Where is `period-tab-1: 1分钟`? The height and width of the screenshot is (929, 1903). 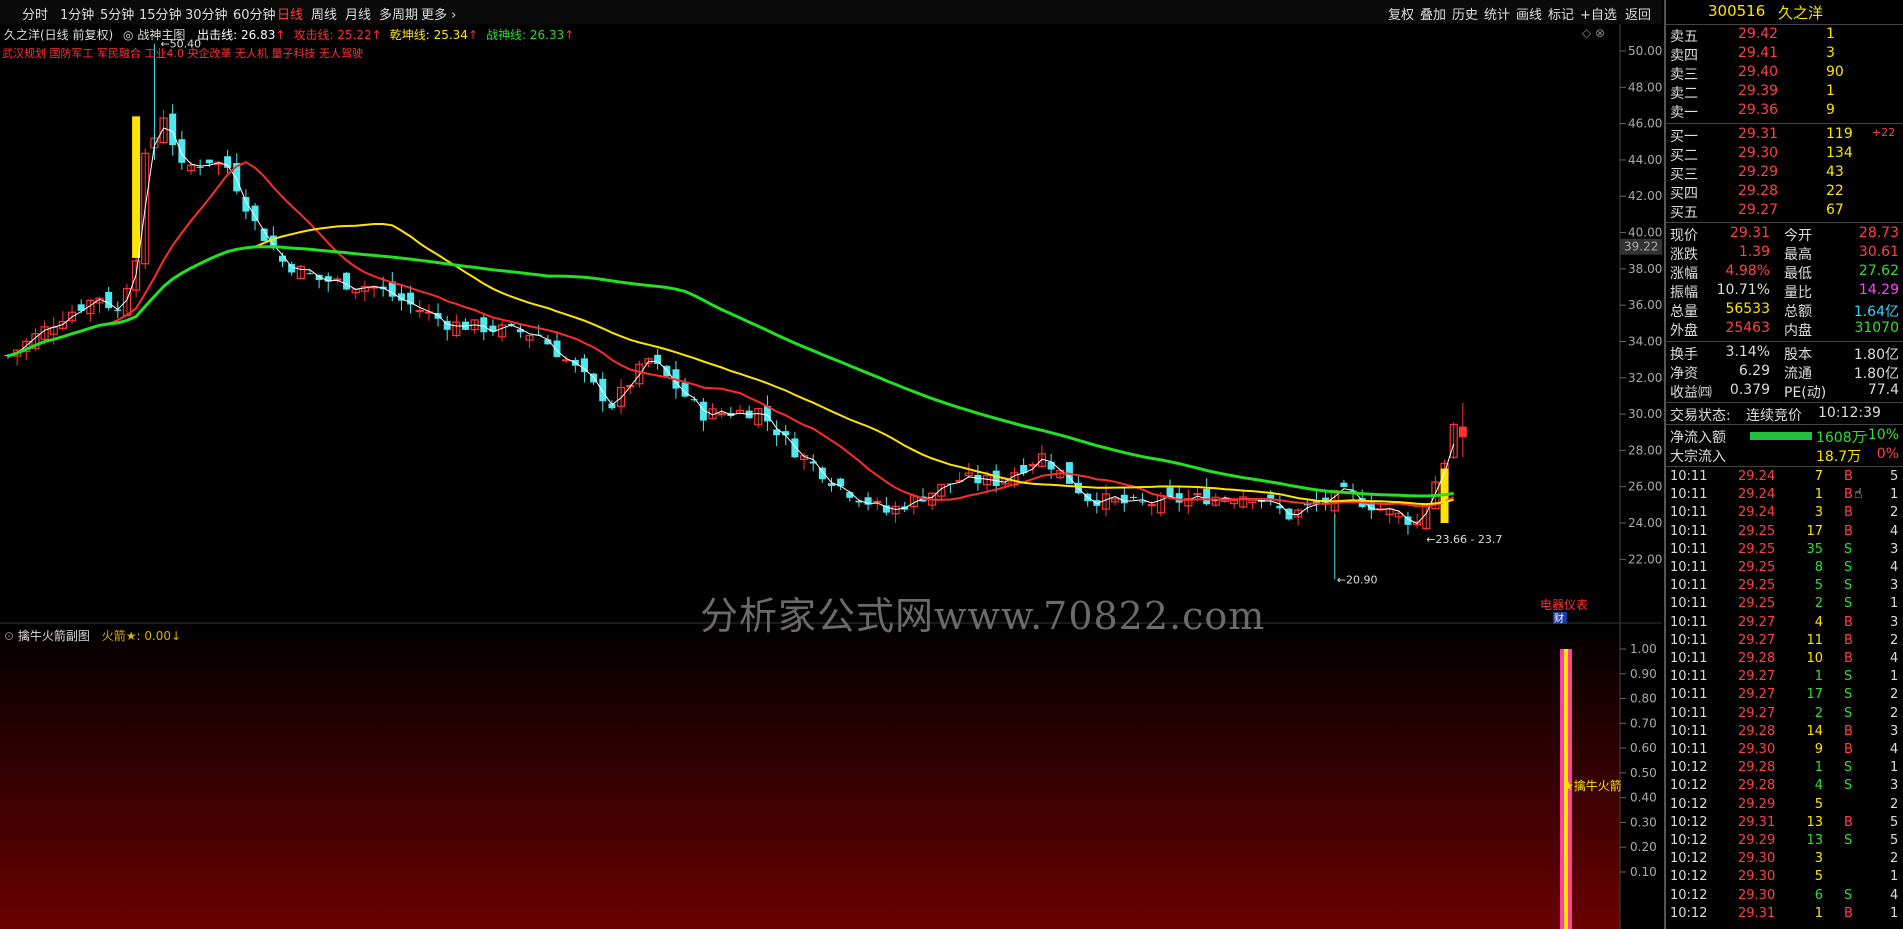
period-tab-1: 1分钟 is located at coordinates (77, 13).